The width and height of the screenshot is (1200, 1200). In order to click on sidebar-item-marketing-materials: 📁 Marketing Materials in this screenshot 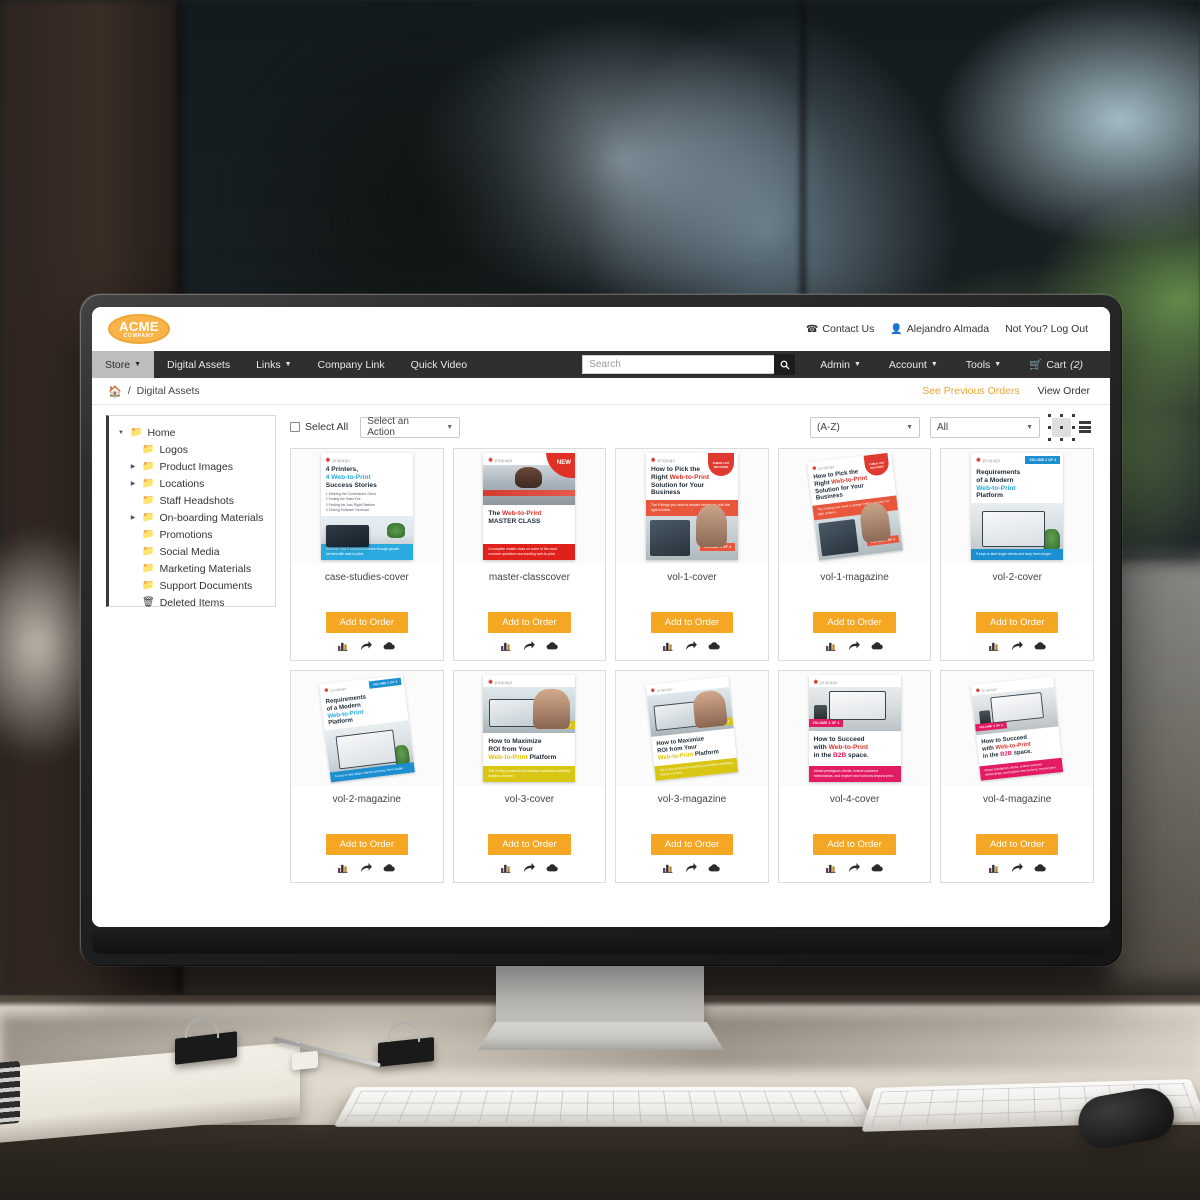, I will do `click(192, 568)`.